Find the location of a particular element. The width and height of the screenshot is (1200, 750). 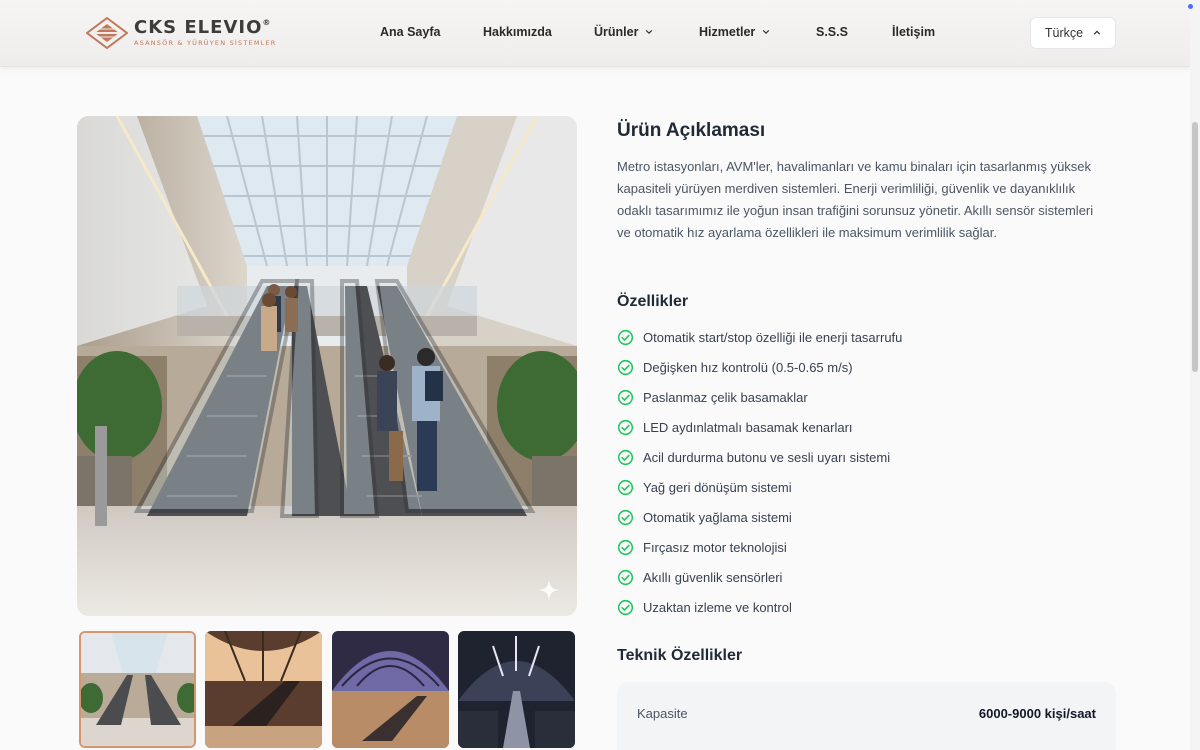

nav-contact: İletişim is located at coordinates (913, 32).